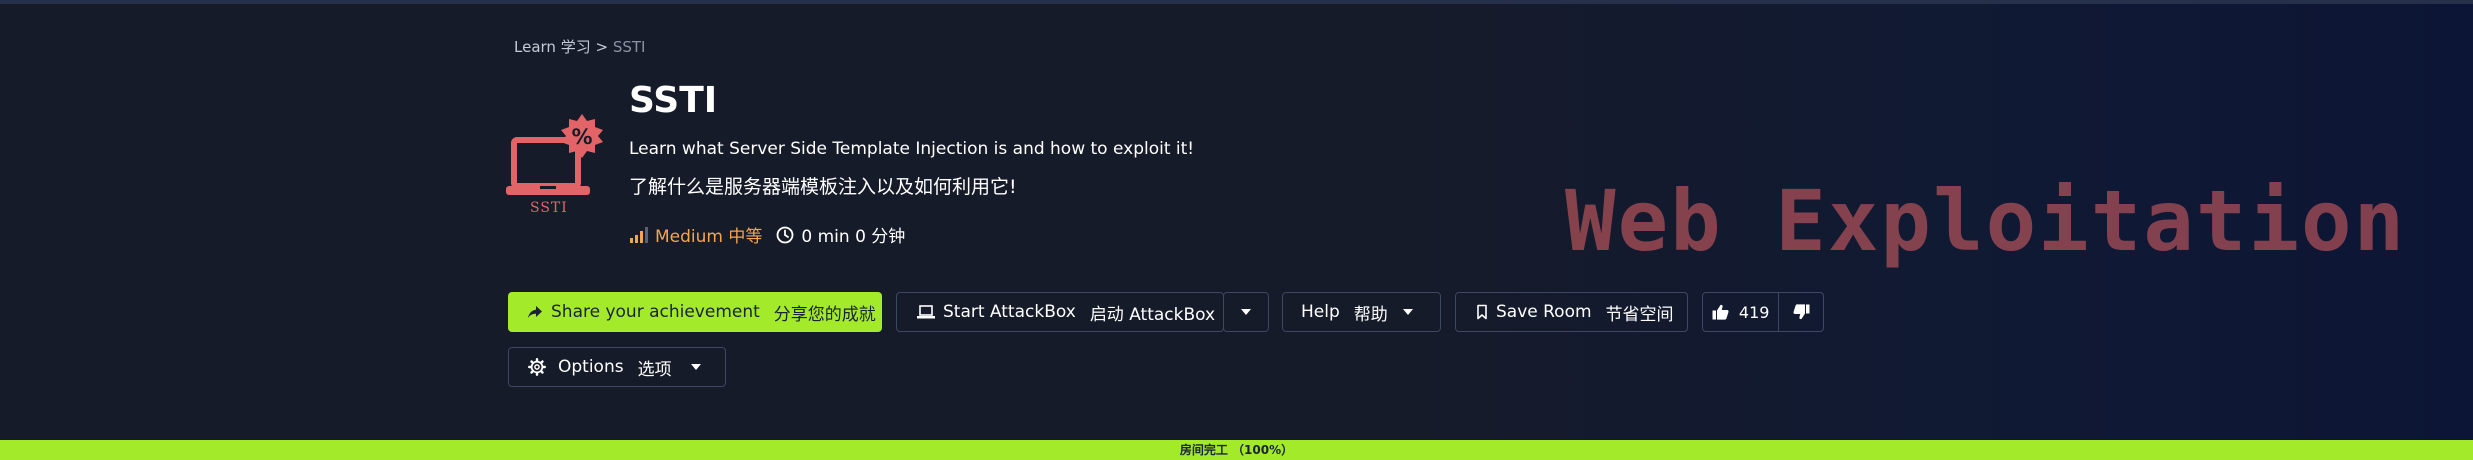 The height and width of the screenshot is (460, 2473). I want to click on share-label-zh: 分享您的成就, so click(824, 314).